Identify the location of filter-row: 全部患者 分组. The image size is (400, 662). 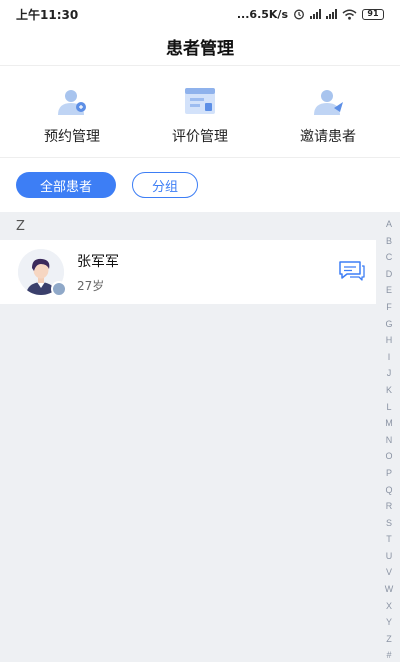
(200, 185).